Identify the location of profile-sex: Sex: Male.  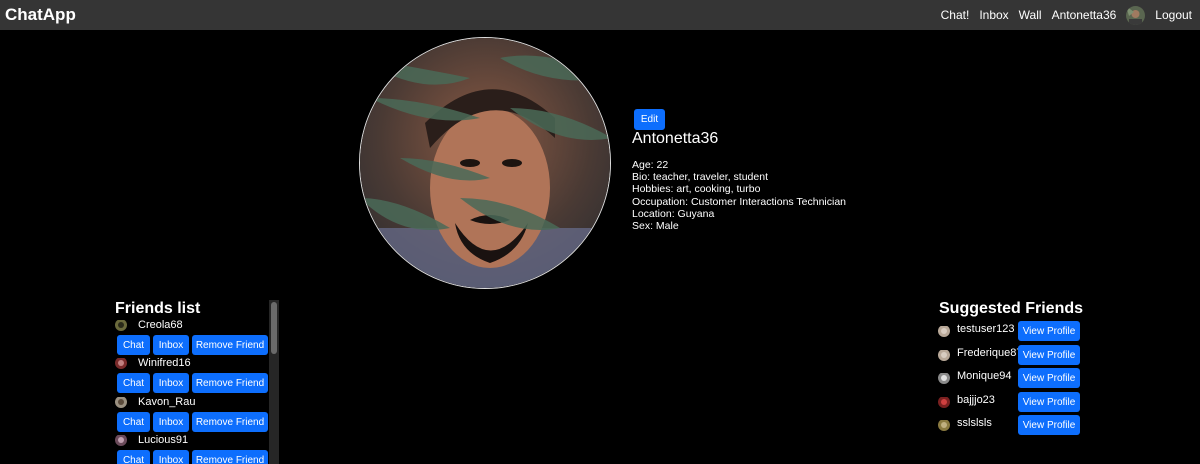
(655, 226).